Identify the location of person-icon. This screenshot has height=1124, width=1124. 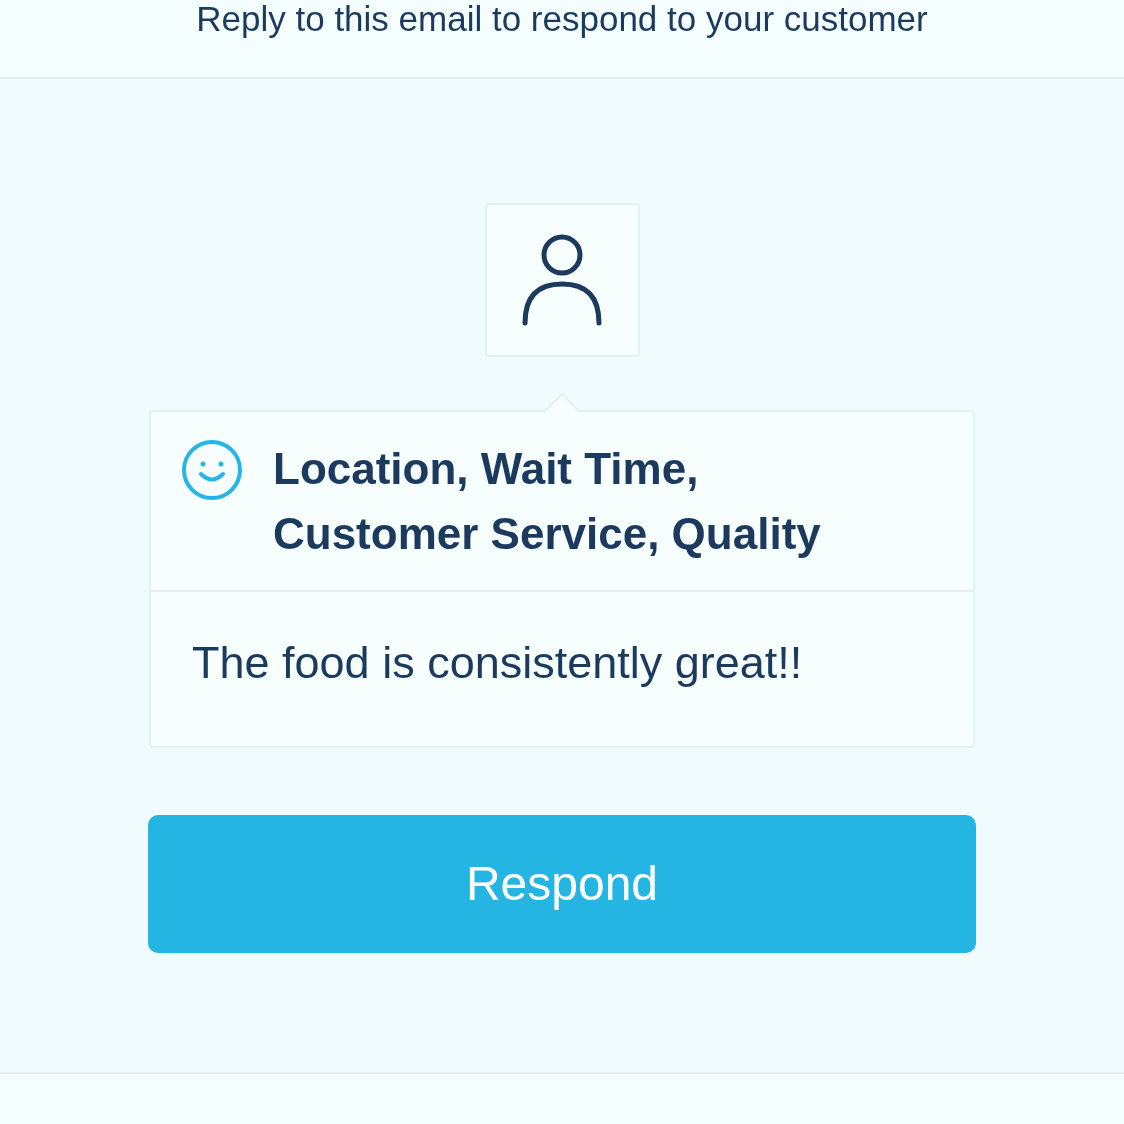
(562, 280).